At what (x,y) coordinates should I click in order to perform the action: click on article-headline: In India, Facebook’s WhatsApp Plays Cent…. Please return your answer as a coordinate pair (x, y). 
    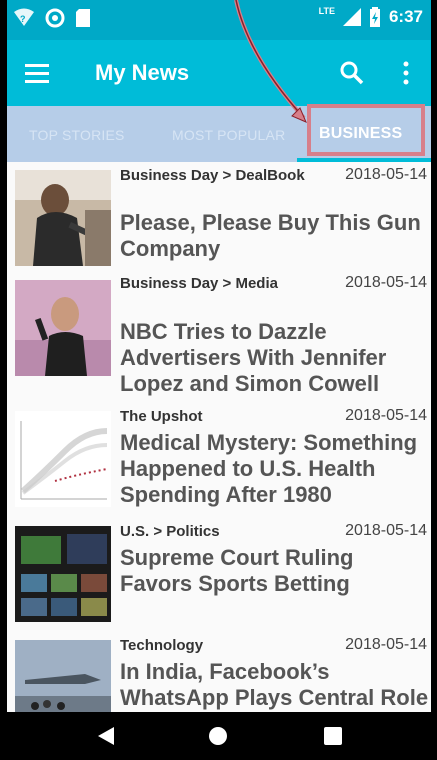
    Looking at the image, I should click on (275, 685).